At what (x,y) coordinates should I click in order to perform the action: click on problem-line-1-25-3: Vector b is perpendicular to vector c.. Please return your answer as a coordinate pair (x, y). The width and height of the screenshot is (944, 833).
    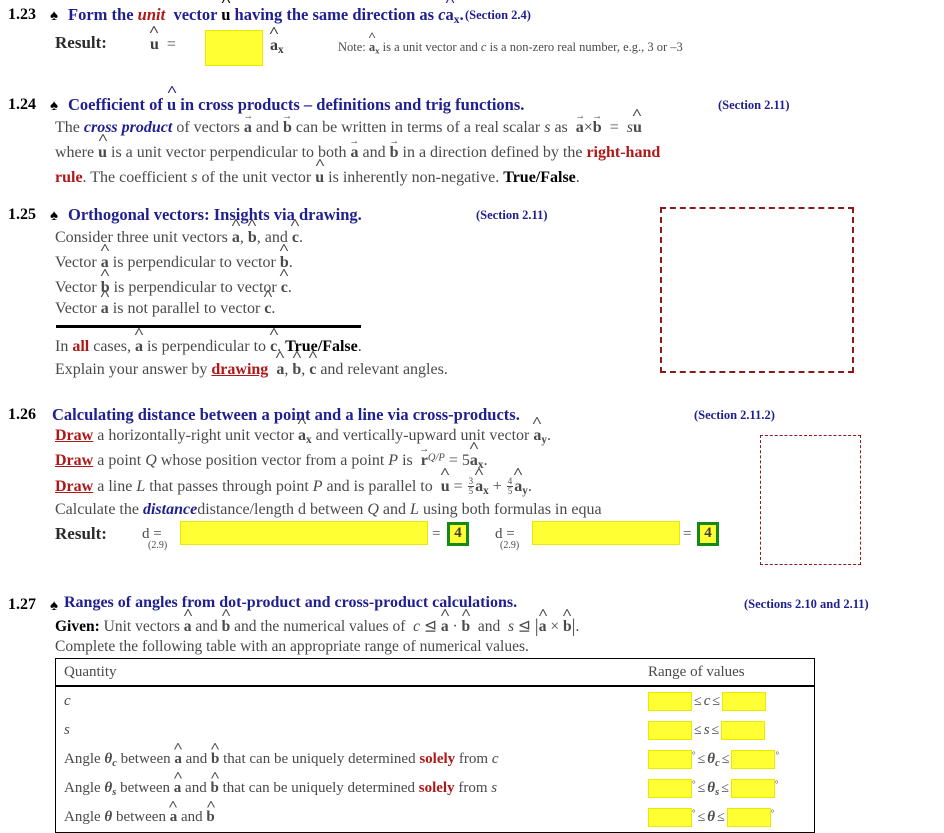
    Looking at the image, I should click on (173, 288).